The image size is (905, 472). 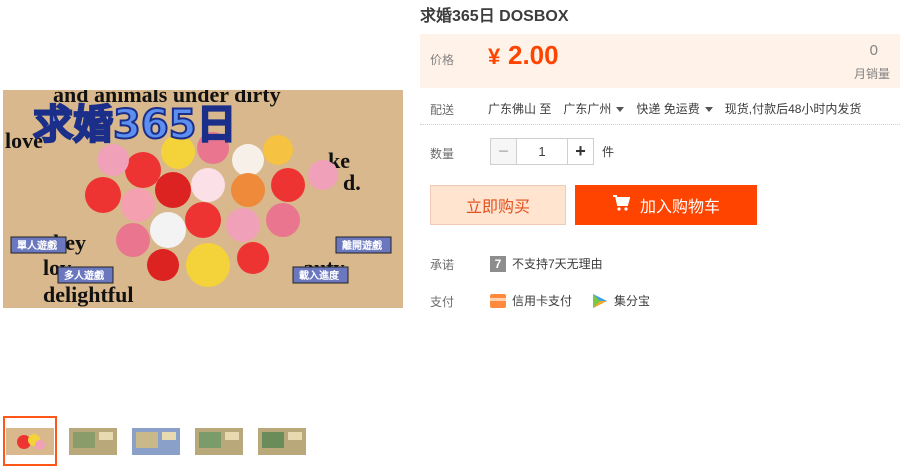 I want to click on price-box: 价格 ¥ 2.00 0 月销量, so click(x=660, y=61).